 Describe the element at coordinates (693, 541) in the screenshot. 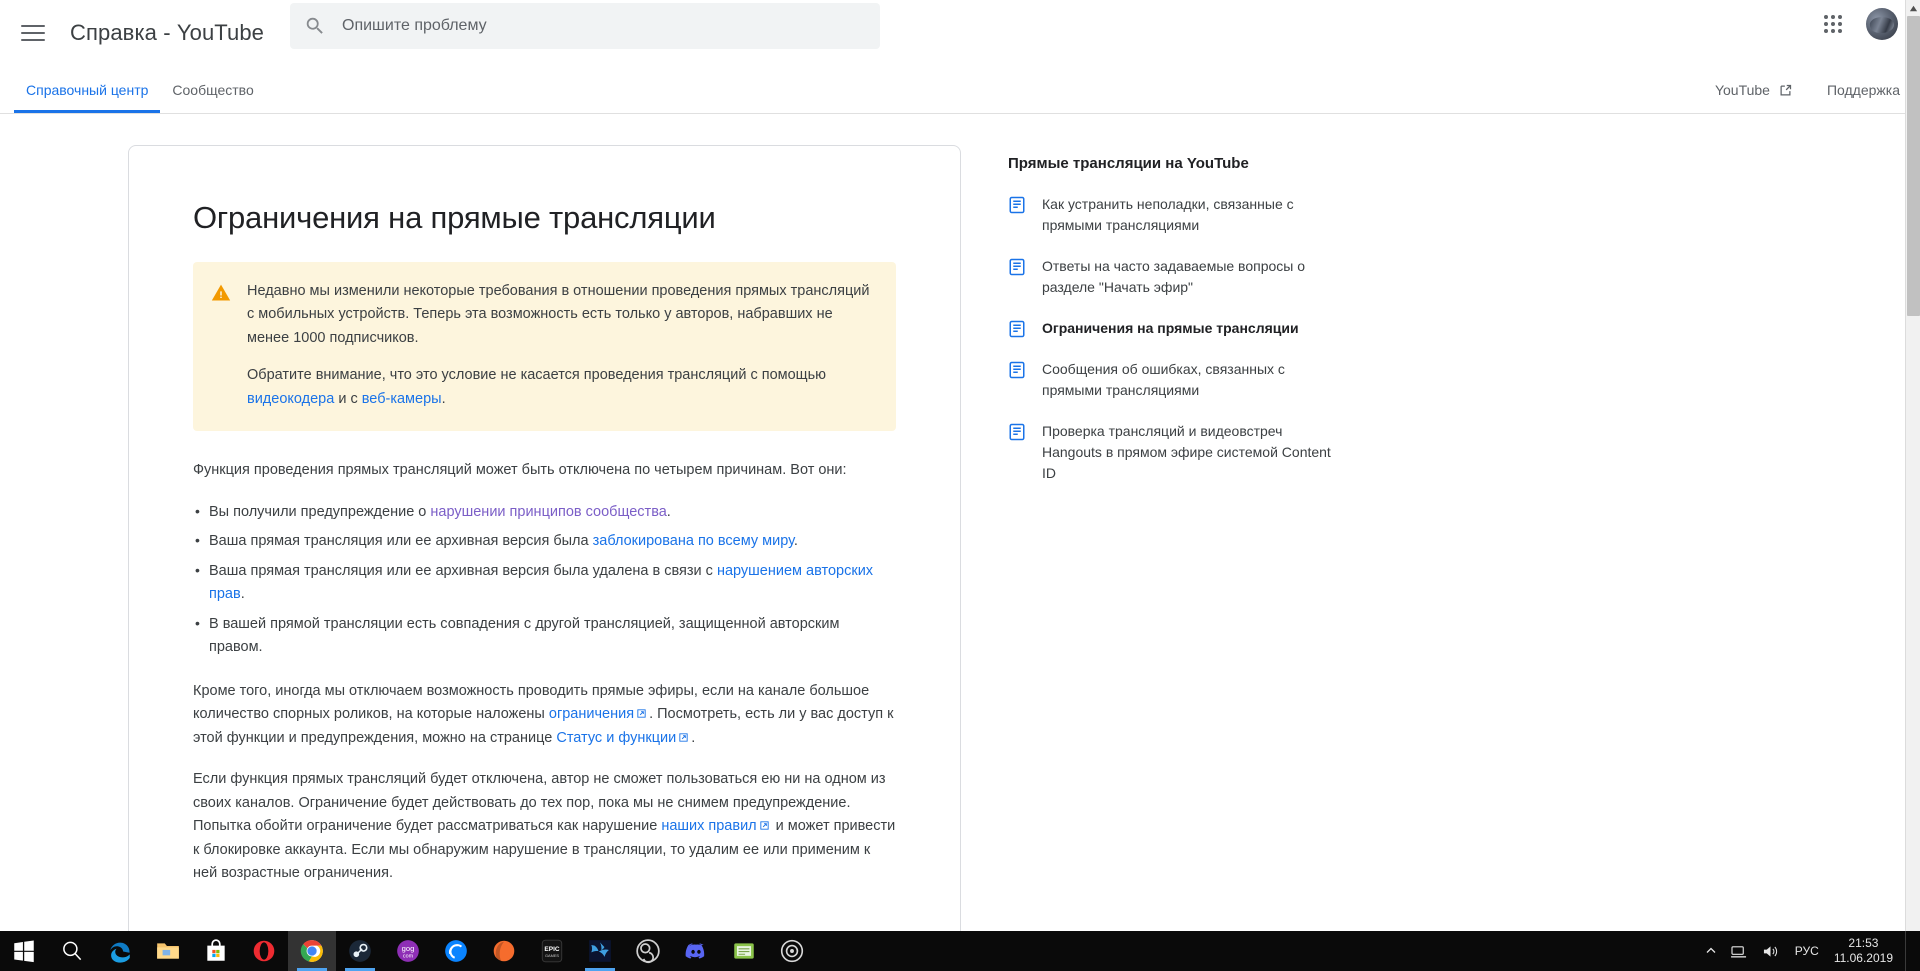

I see `link-blocked-worldwide: заблокирована по всему миру` at that location.